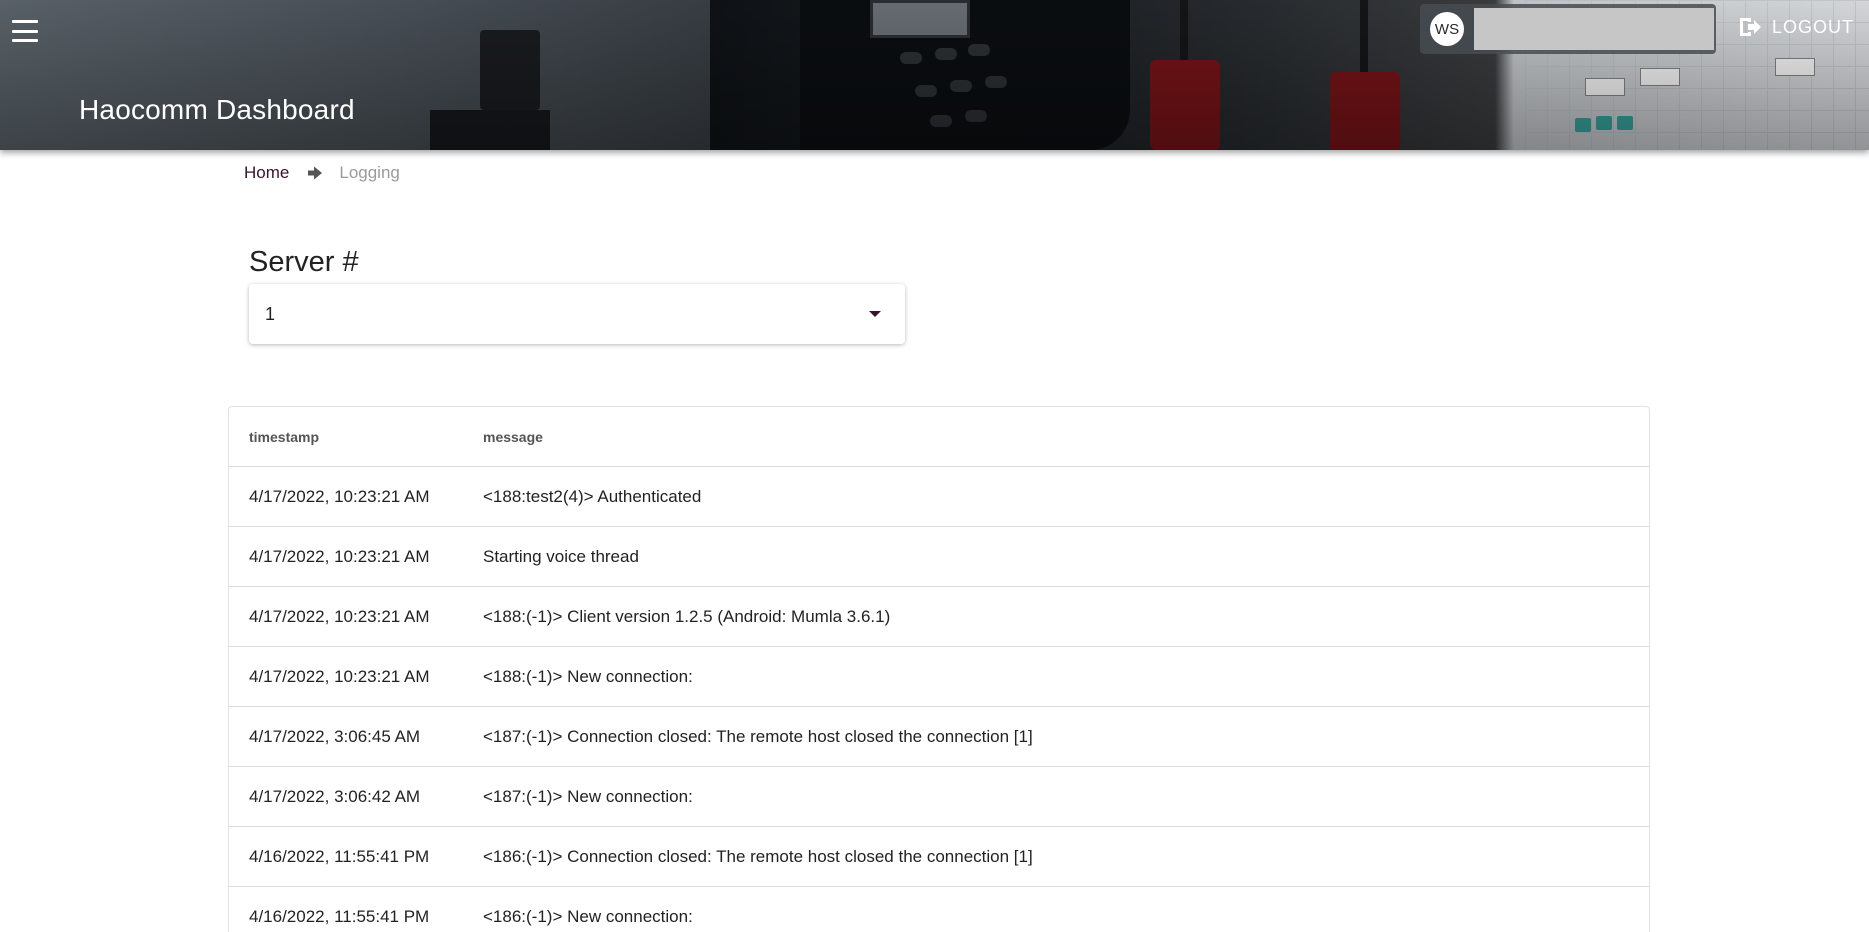 The width and height of the screenshot is (1869, 932). Describe the element at coordinates (1594, 29) in the screenshot. I see `user-name-redacted` at that location.